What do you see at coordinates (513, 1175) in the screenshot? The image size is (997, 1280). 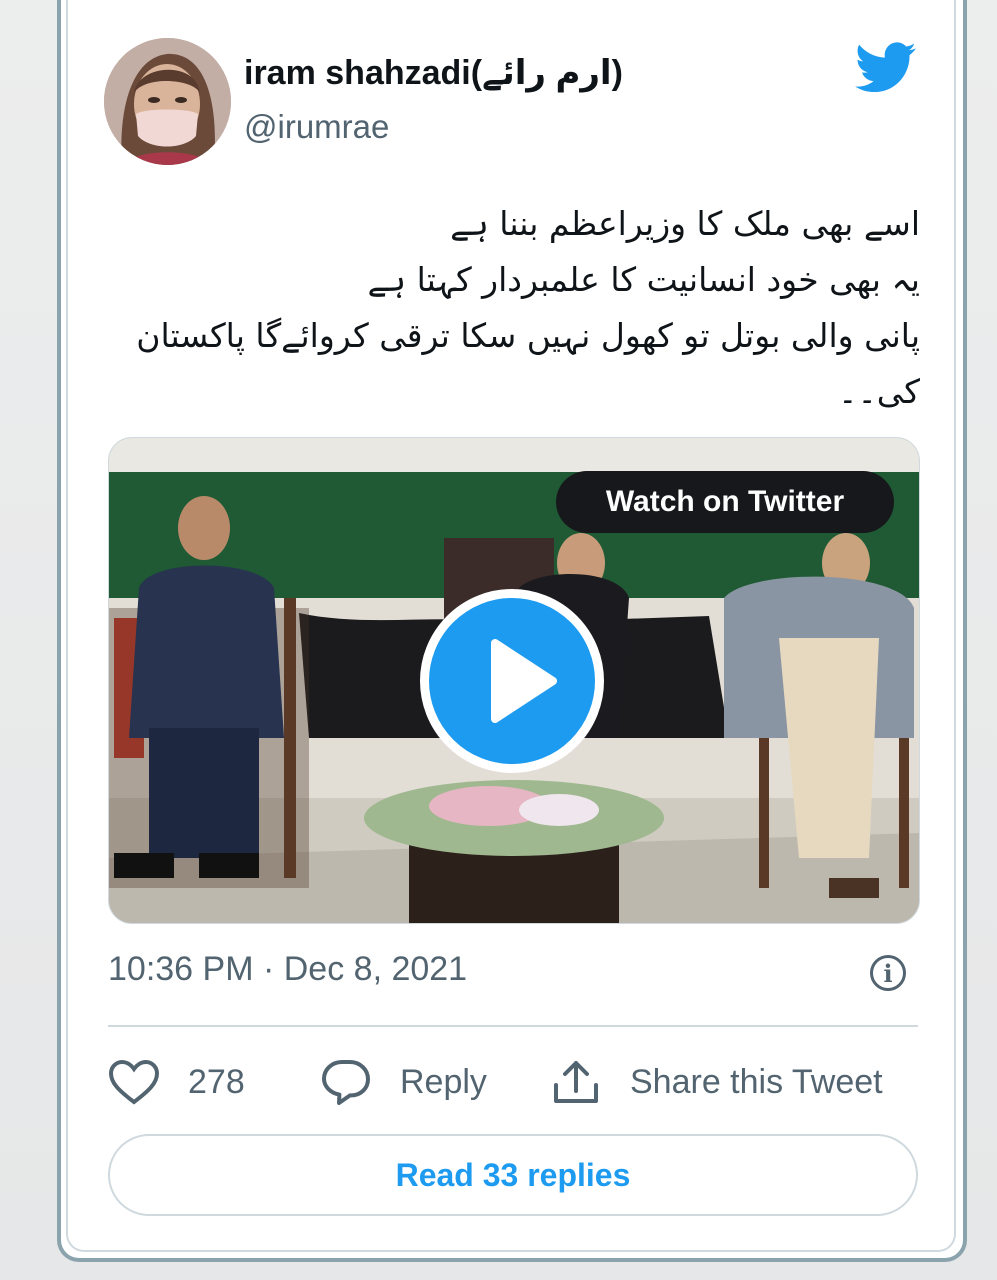 I see `read-replies-button: Read 33 replies` at bounding box center [513, 1175].